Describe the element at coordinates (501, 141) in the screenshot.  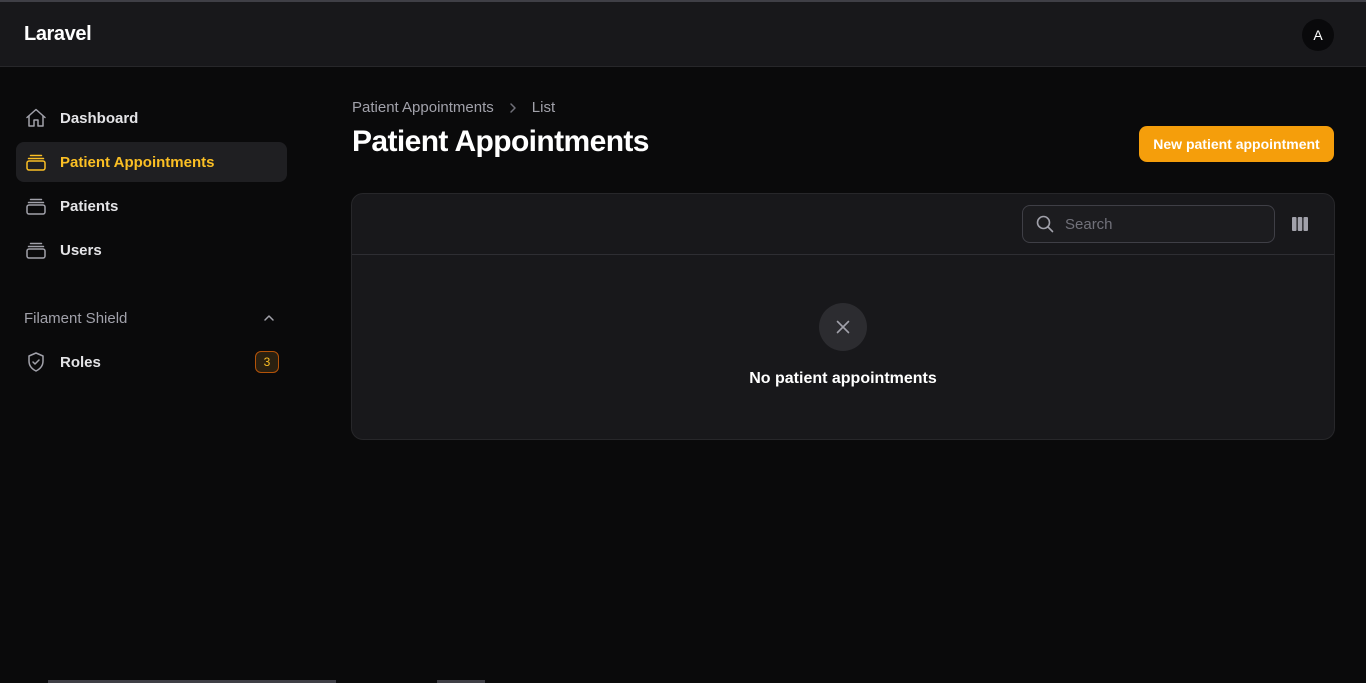
I see `page-title: Patient Appointments` at that location.